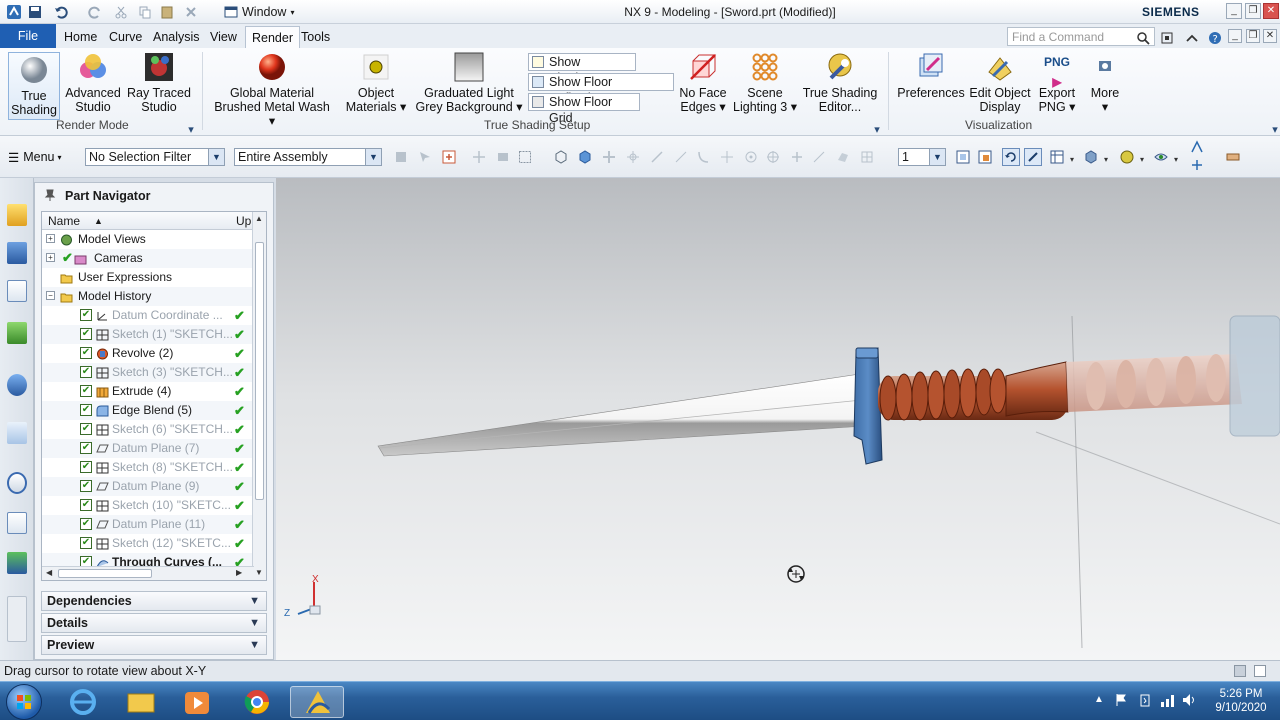  I want to click on command-search-input: Find a Command, so click(1081, 36).